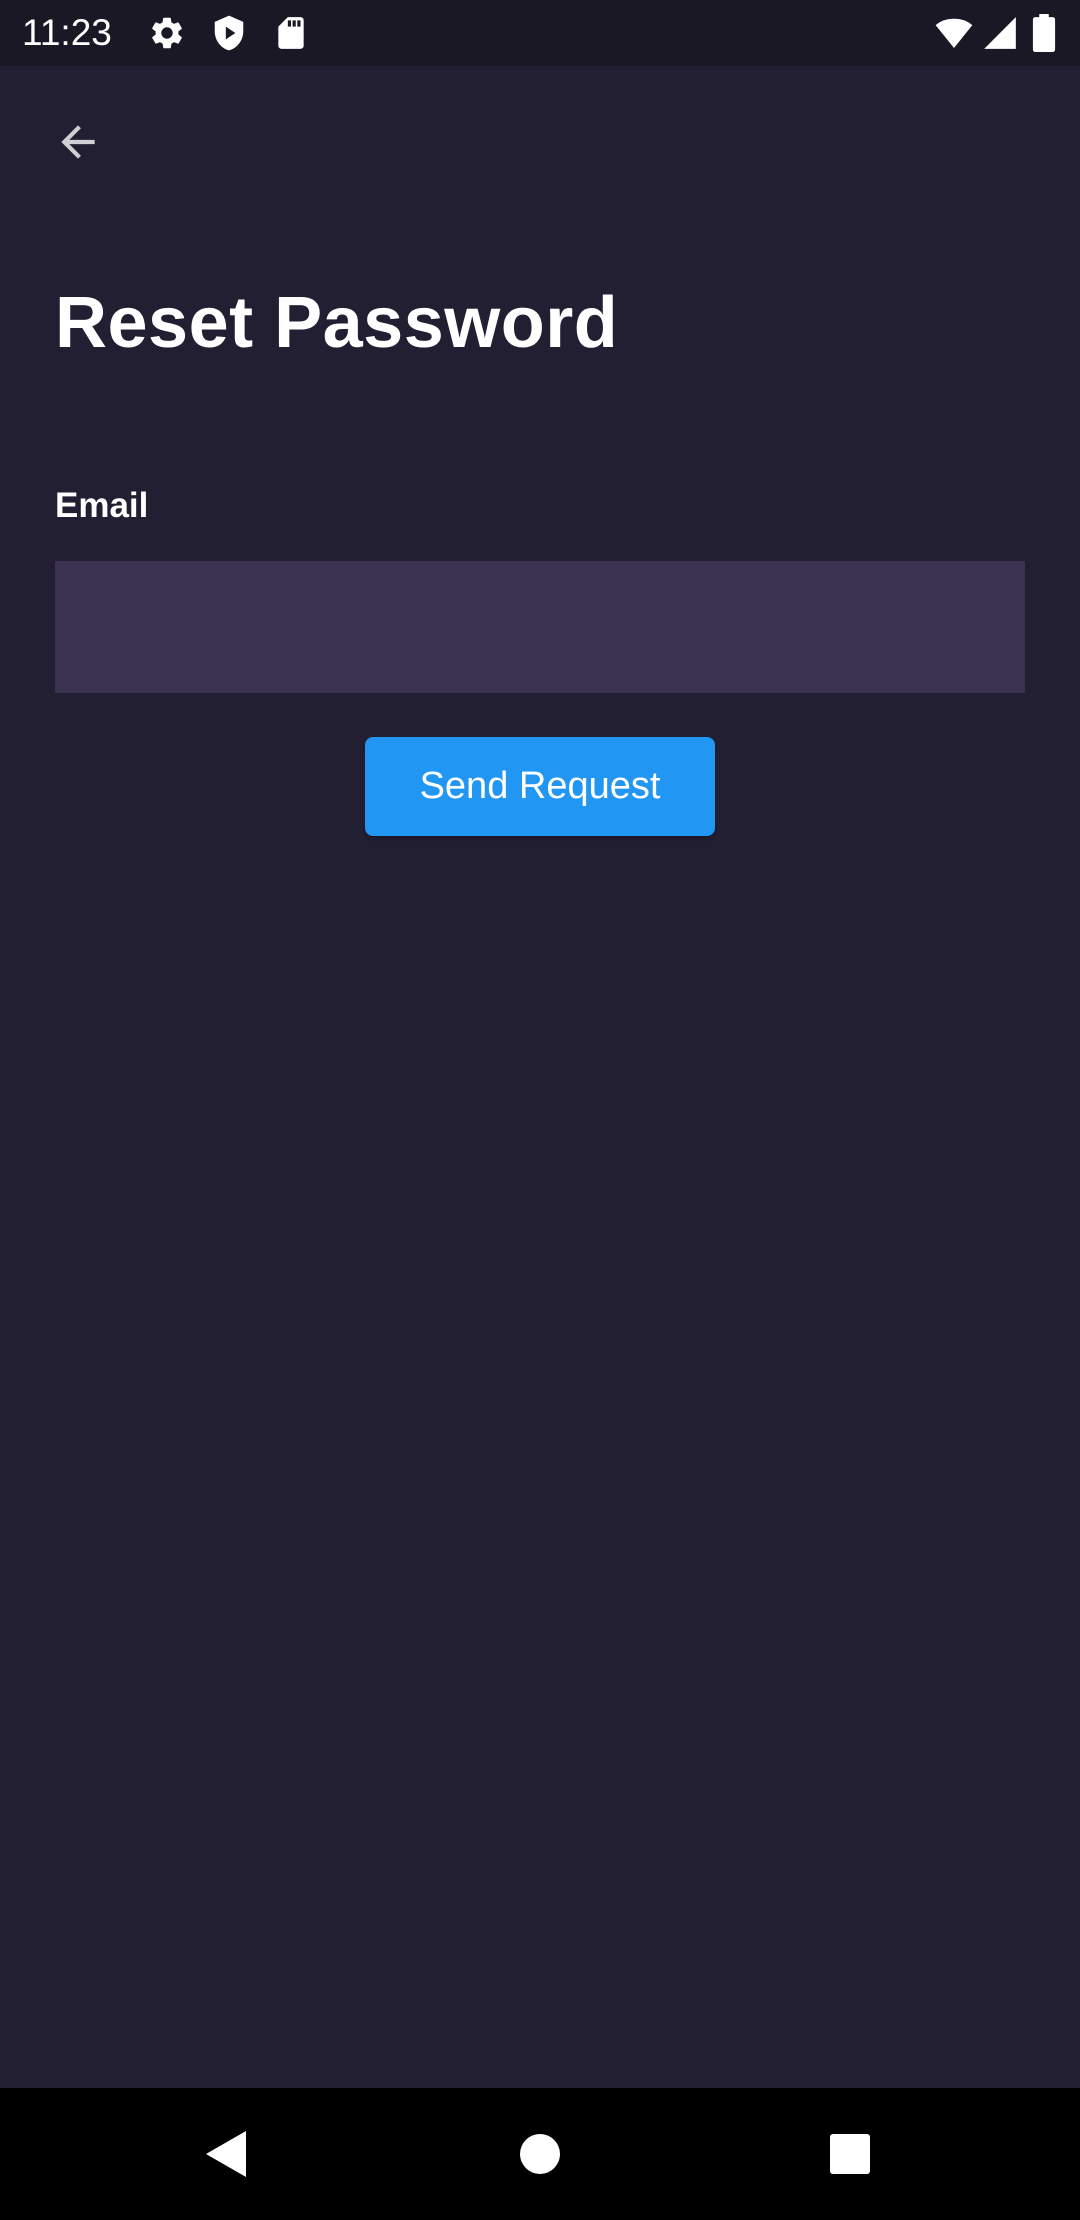  I want to click on battery-icon, so click(1044, 33).